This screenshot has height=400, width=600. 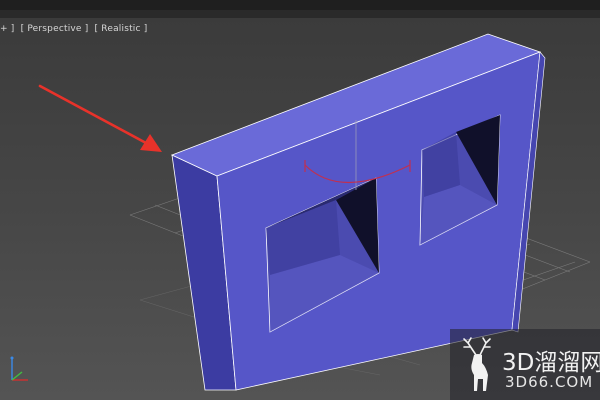 I want to click on axis-tripod-icon, so click(x=19, y=368).